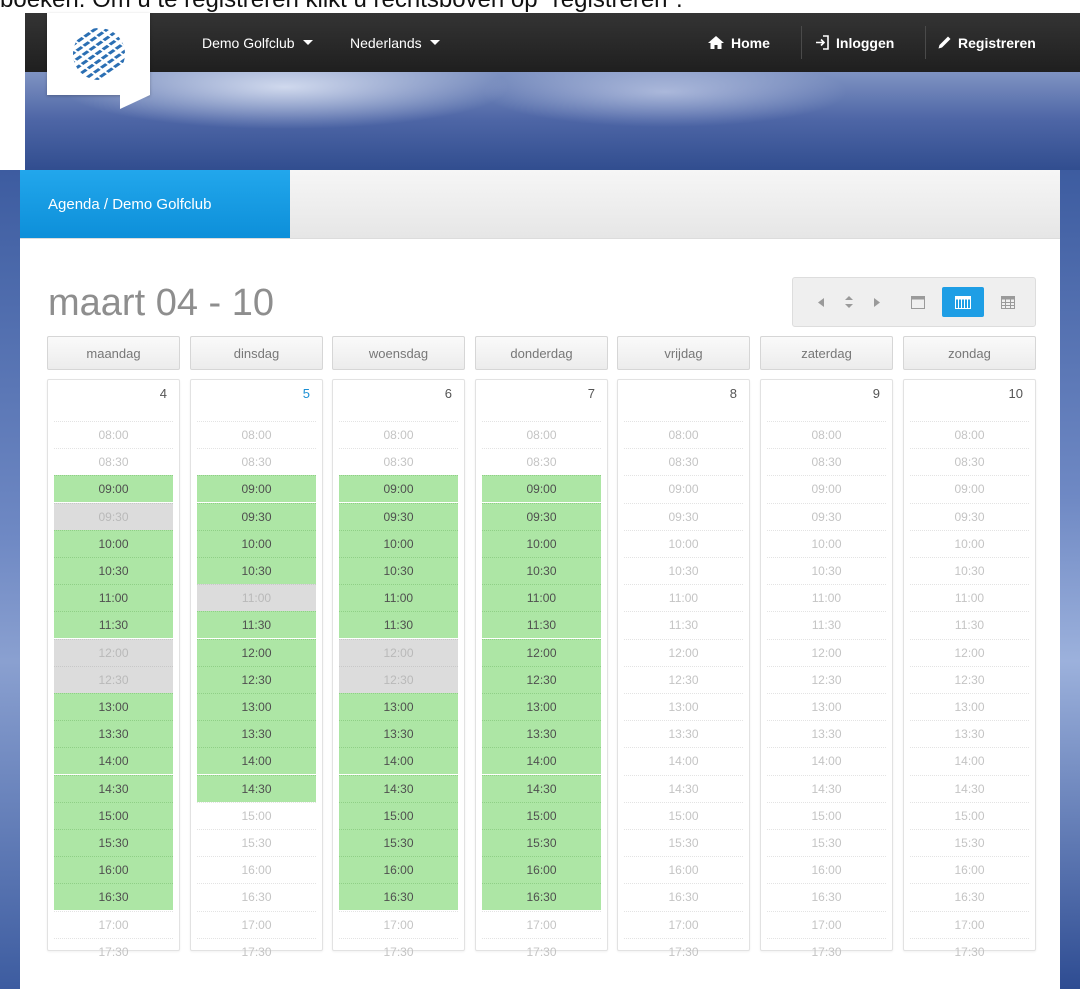 The image size is (1080, 989). What do you see at coordinates (733, 393) in the screenshot?
I see `day-number: 8` at bounding box center [733, 393].